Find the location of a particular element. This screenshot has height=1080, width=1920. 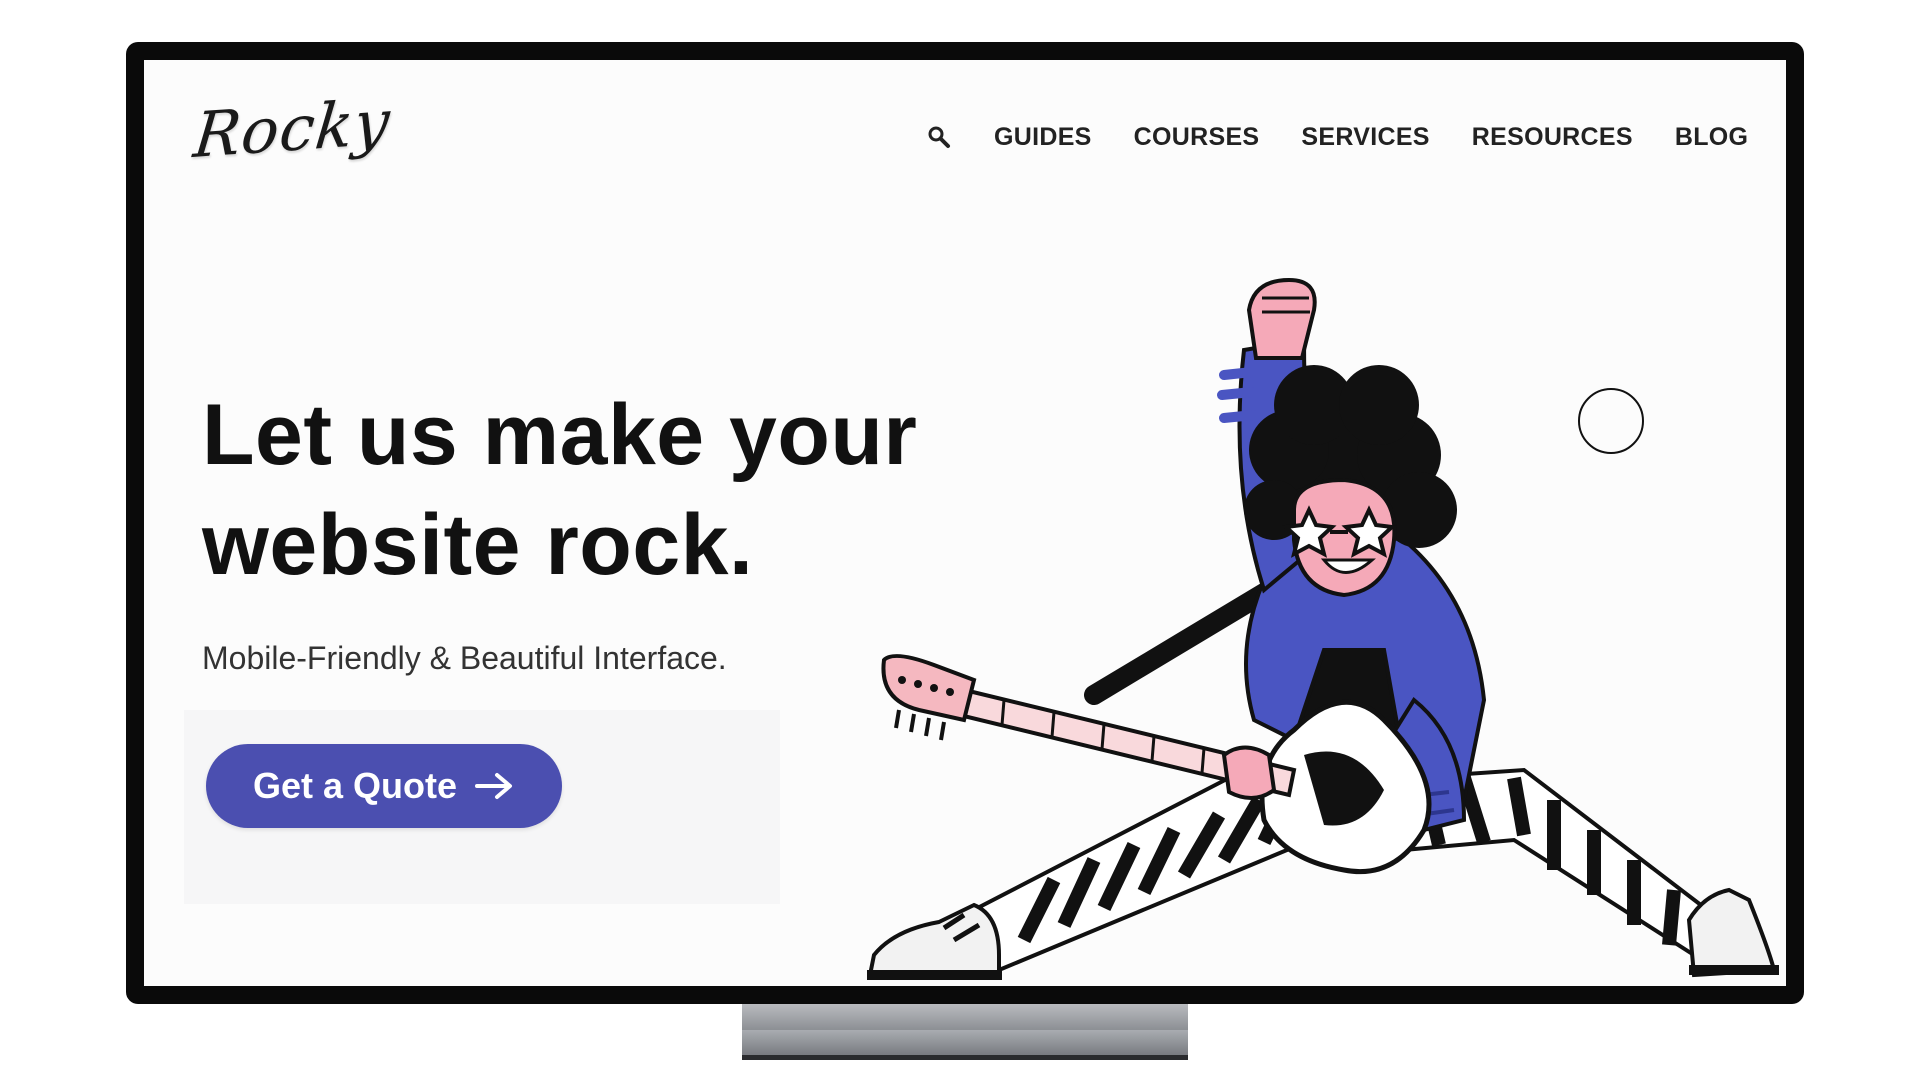

hero-subheadline: Mobile-Friendly & Beautiful Interface. is located at coordinates (464, 658).